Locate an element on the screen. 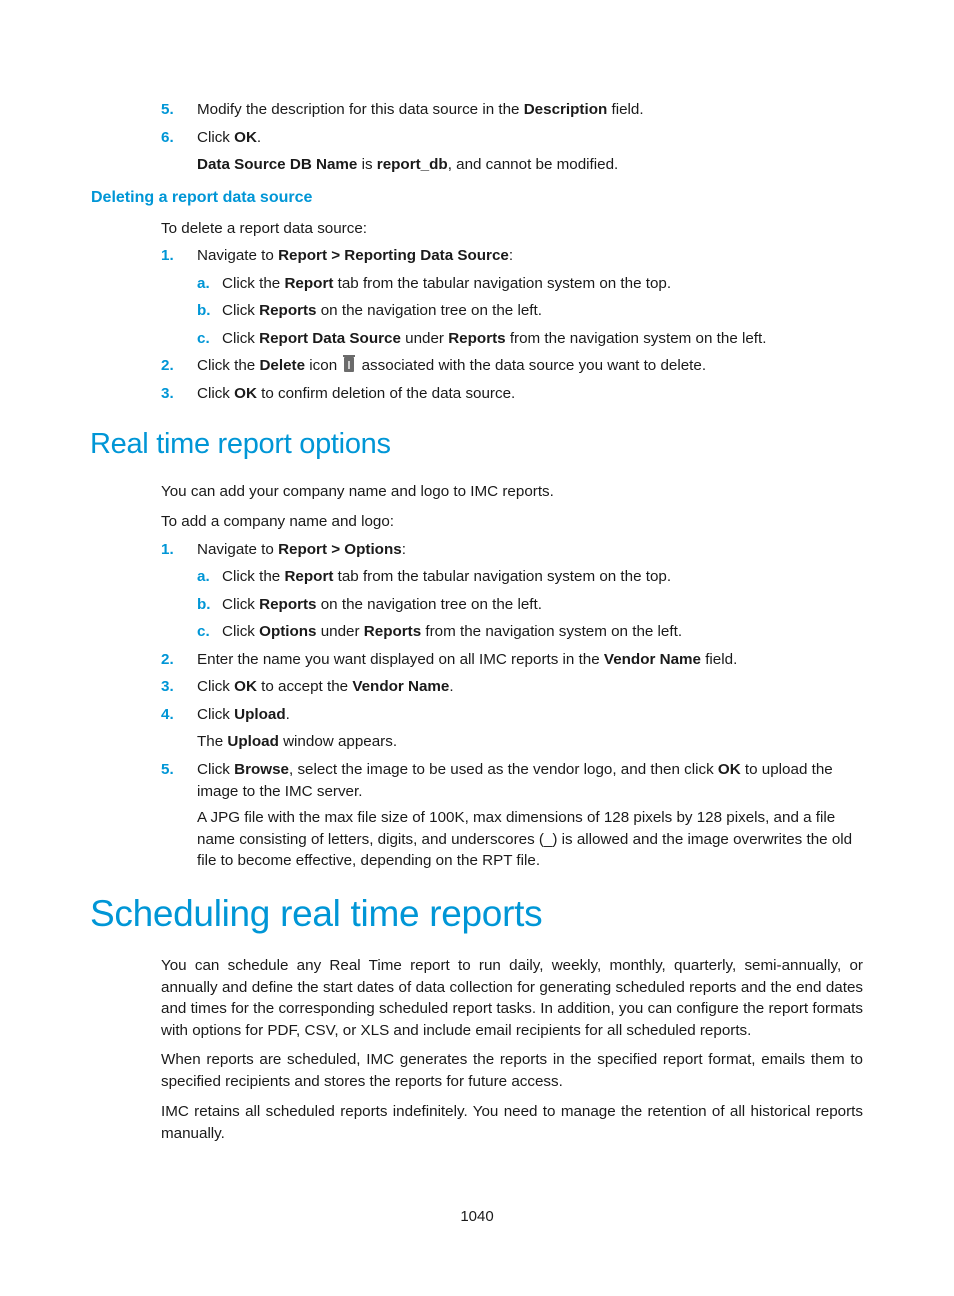 This screenshot has height=1296, width=954. page-number: 1040 is located at coordinates (477, 1216).